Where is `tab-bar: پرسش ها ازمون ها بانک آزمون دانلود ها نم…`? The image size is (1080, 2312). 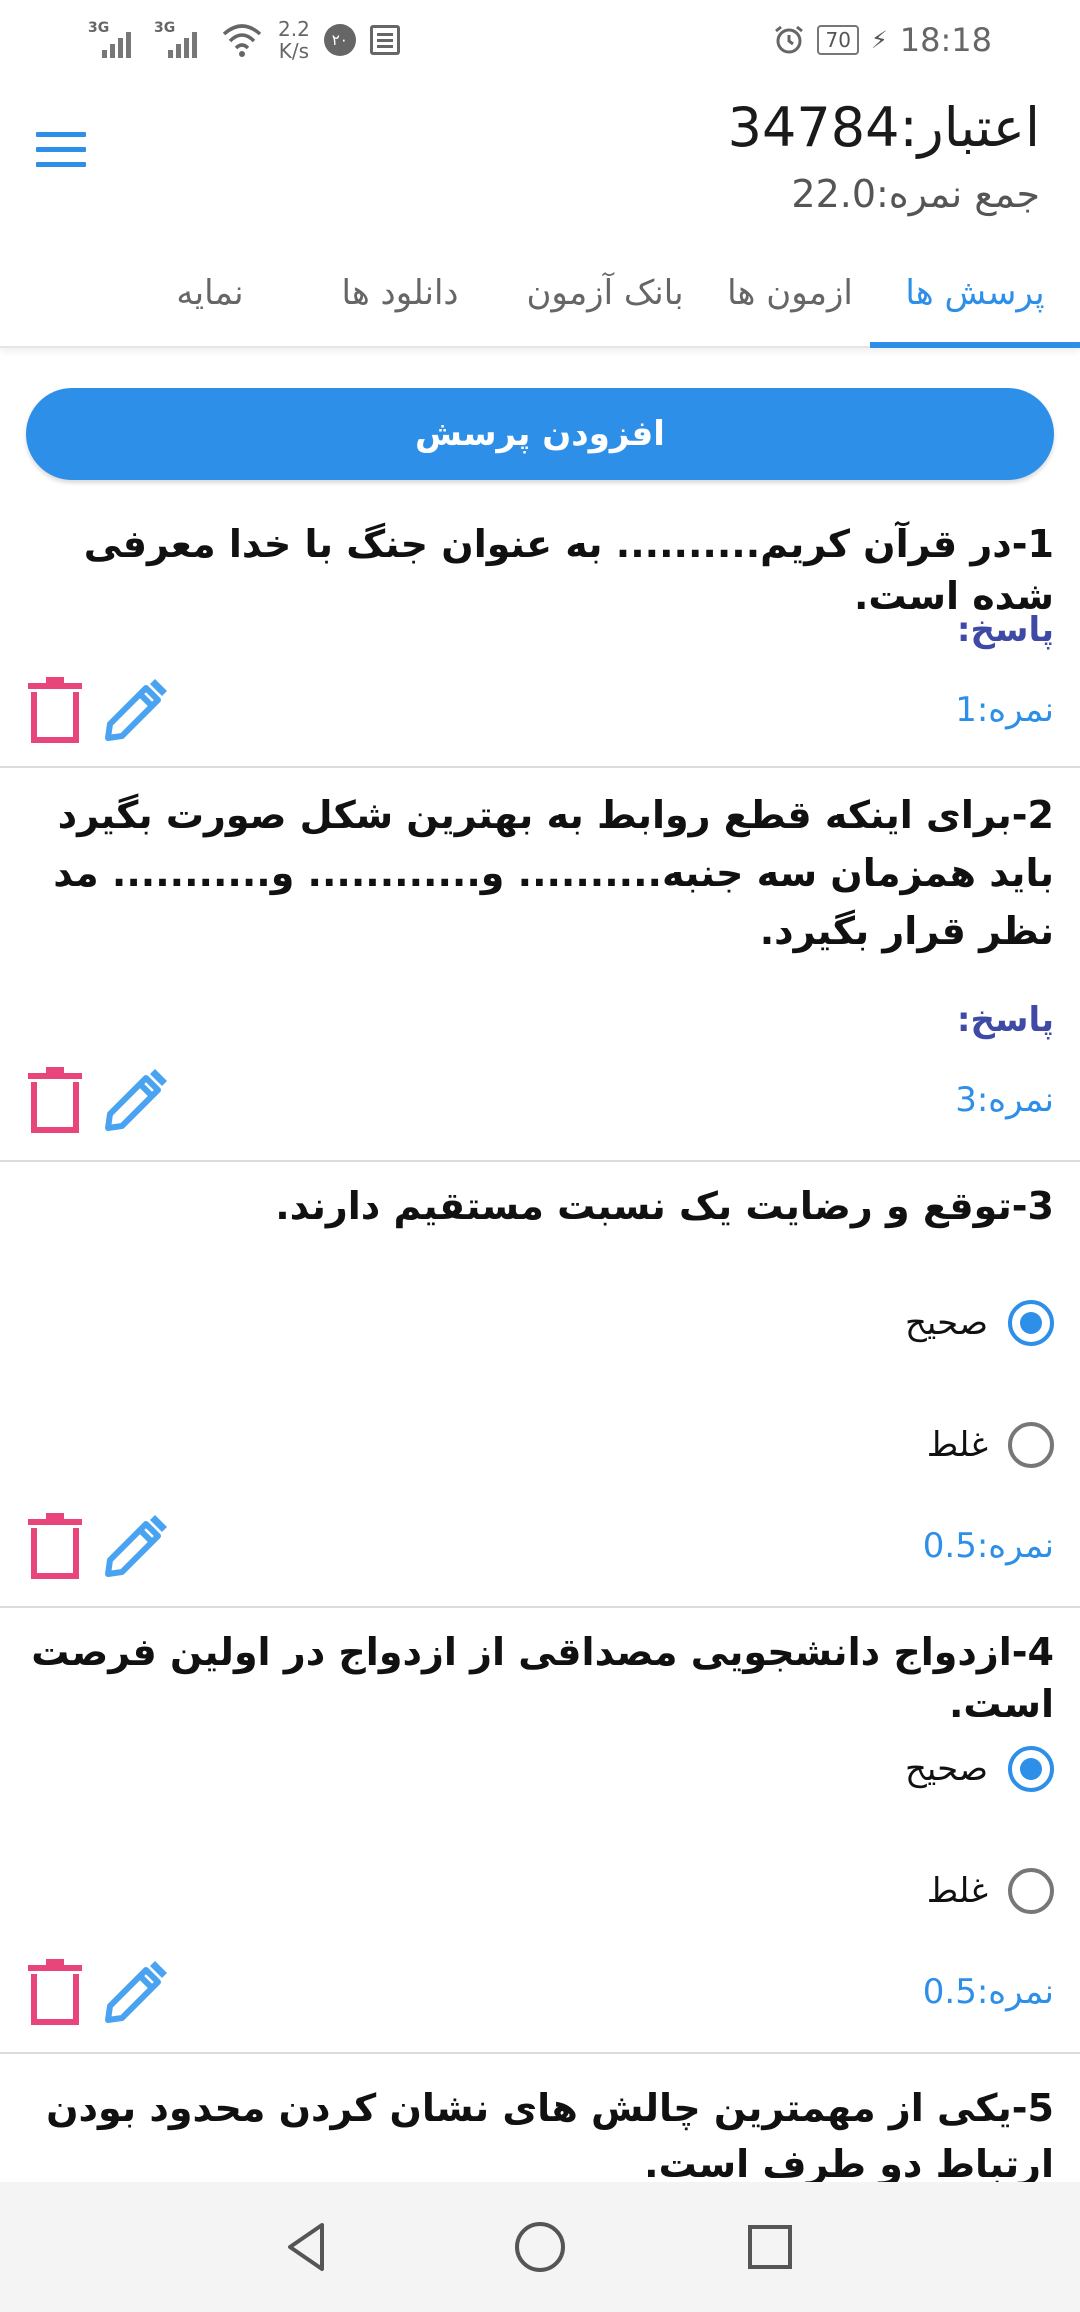 tab-bar: پرسش ها ازمون ها بانک آزمون دانلود ها نم… is located at coordinates (540, 294).